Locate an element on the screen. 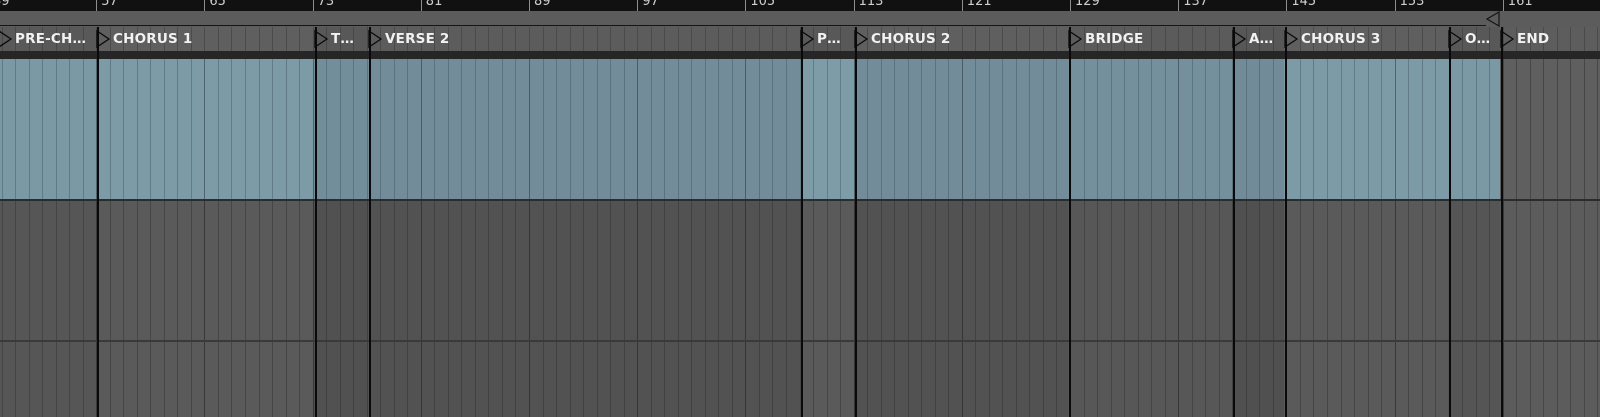  bar-ruler is located at coordinates (800, 5).